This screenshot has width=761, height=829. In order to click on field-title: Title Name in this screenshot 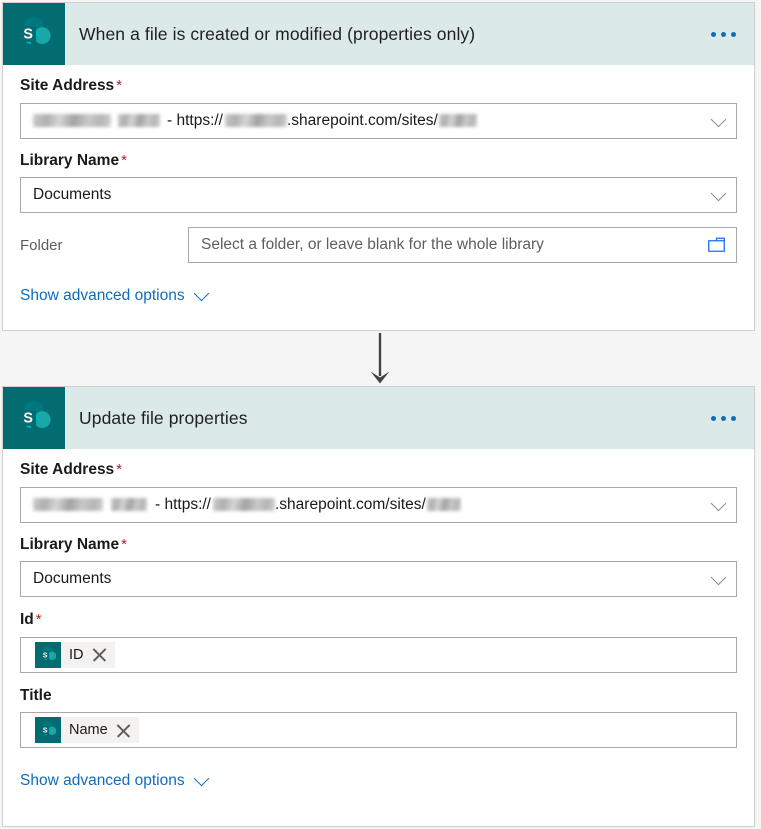, I will do `click(378, 710)`.